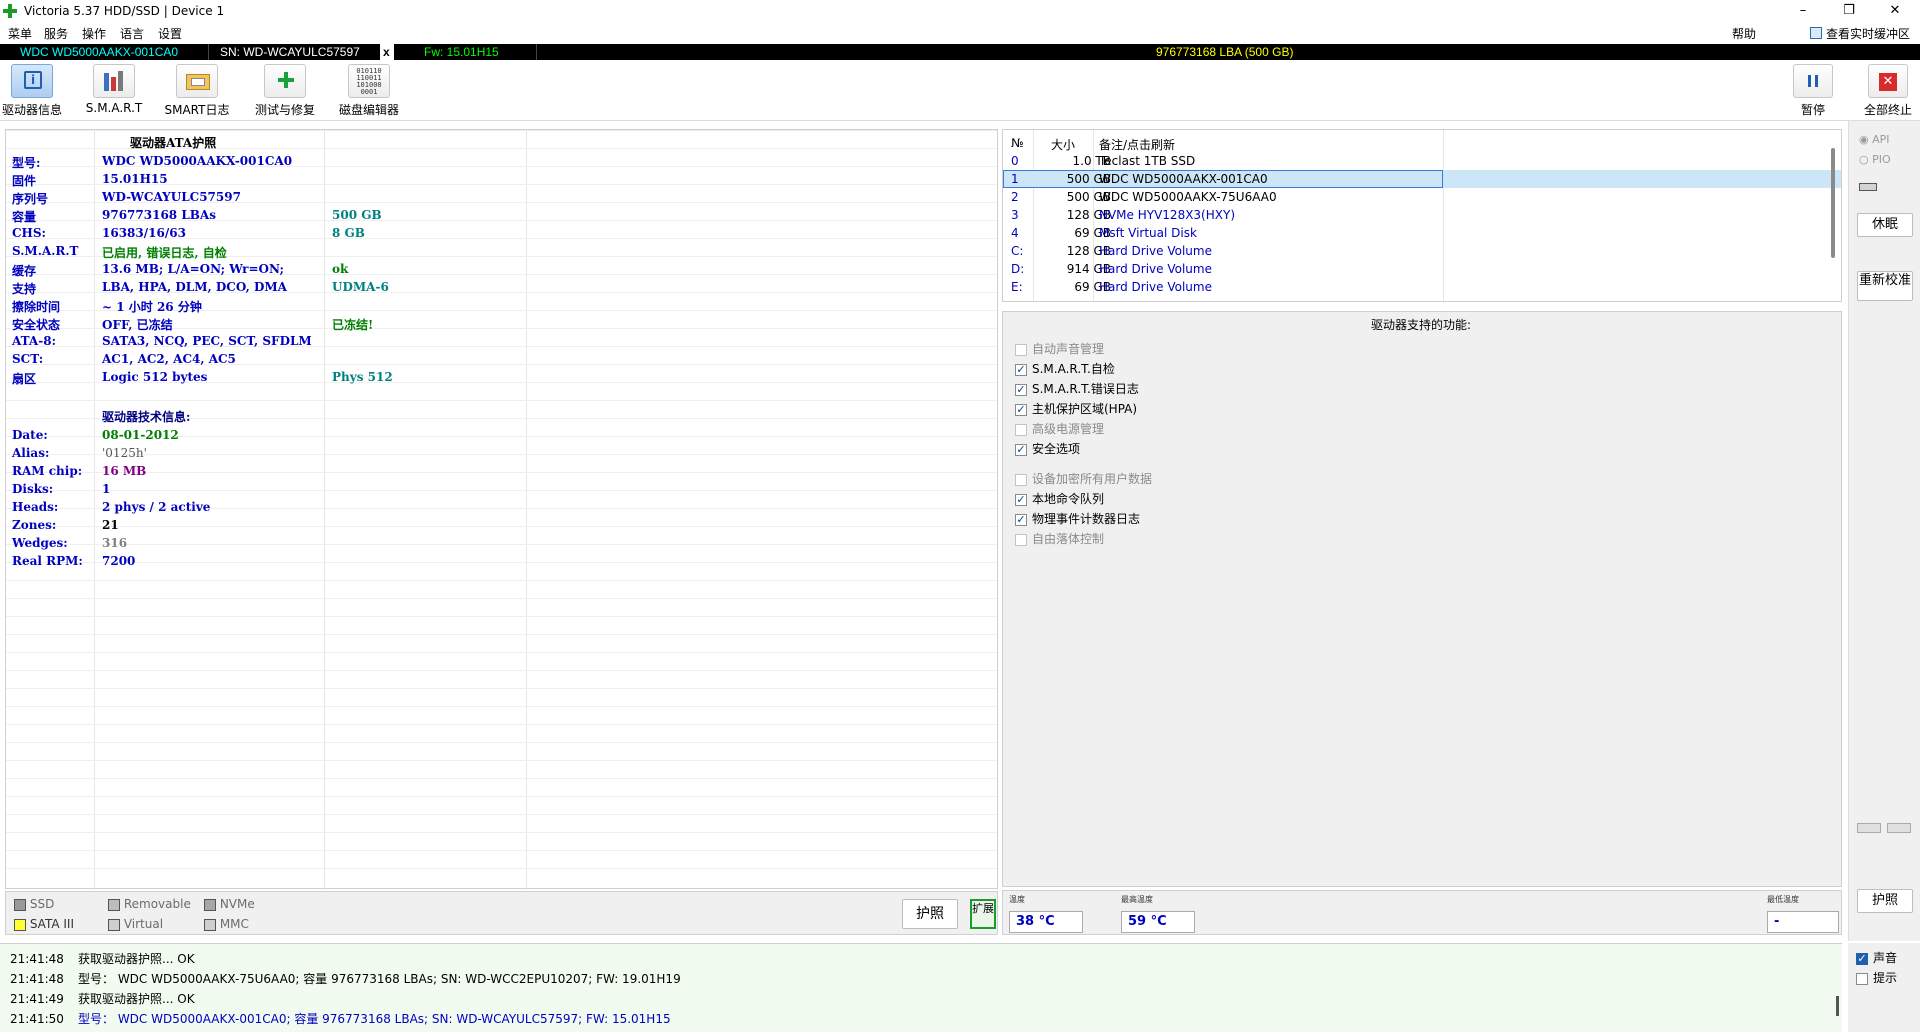 This screenshot has width=1920, height=1032. What do you see at coordinates (106, 489) in the screenshot?
I see `tech-value: 1` at bounding box center [106, 489].